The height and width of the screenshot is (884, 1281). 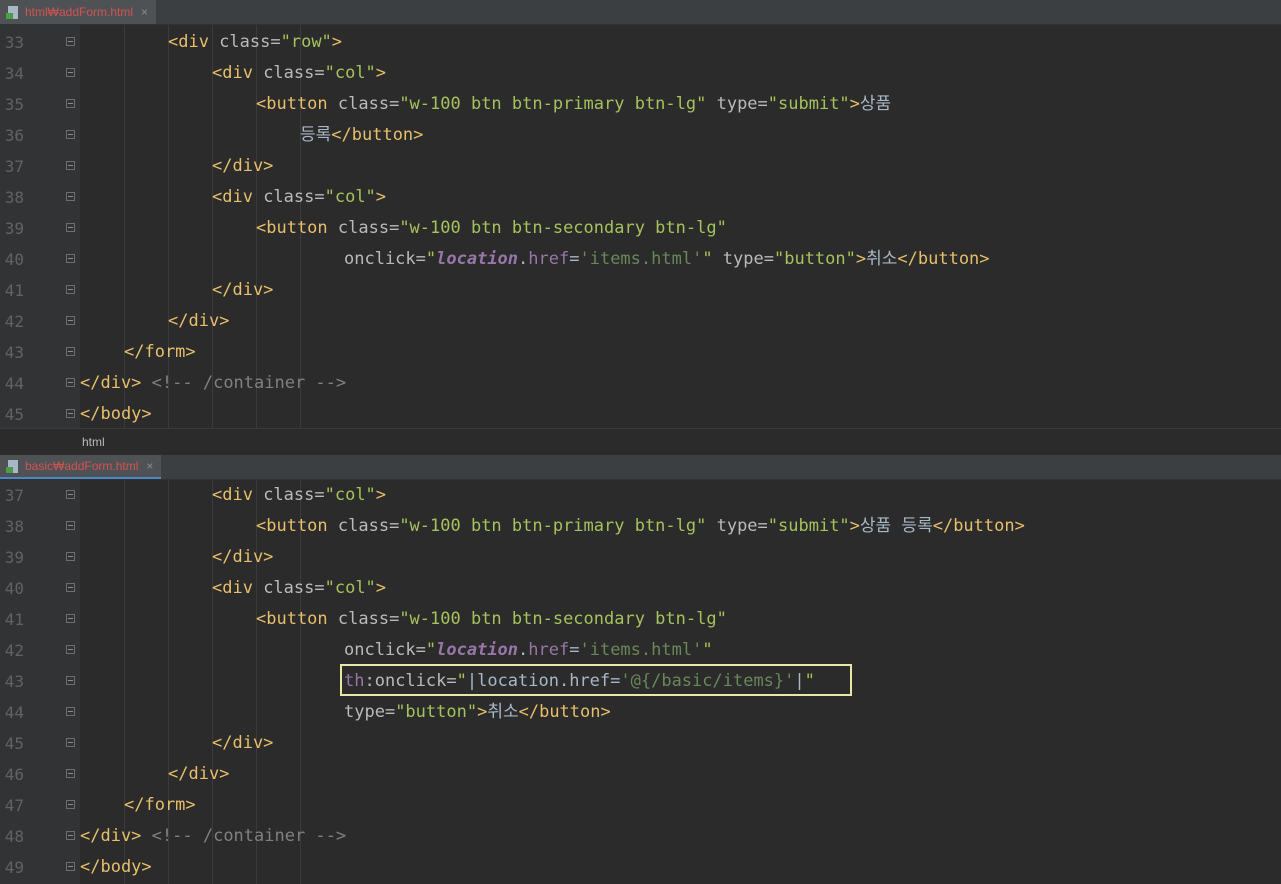 I want to click on code-text: type="button">취소</button>, so click(x=477, y=712).